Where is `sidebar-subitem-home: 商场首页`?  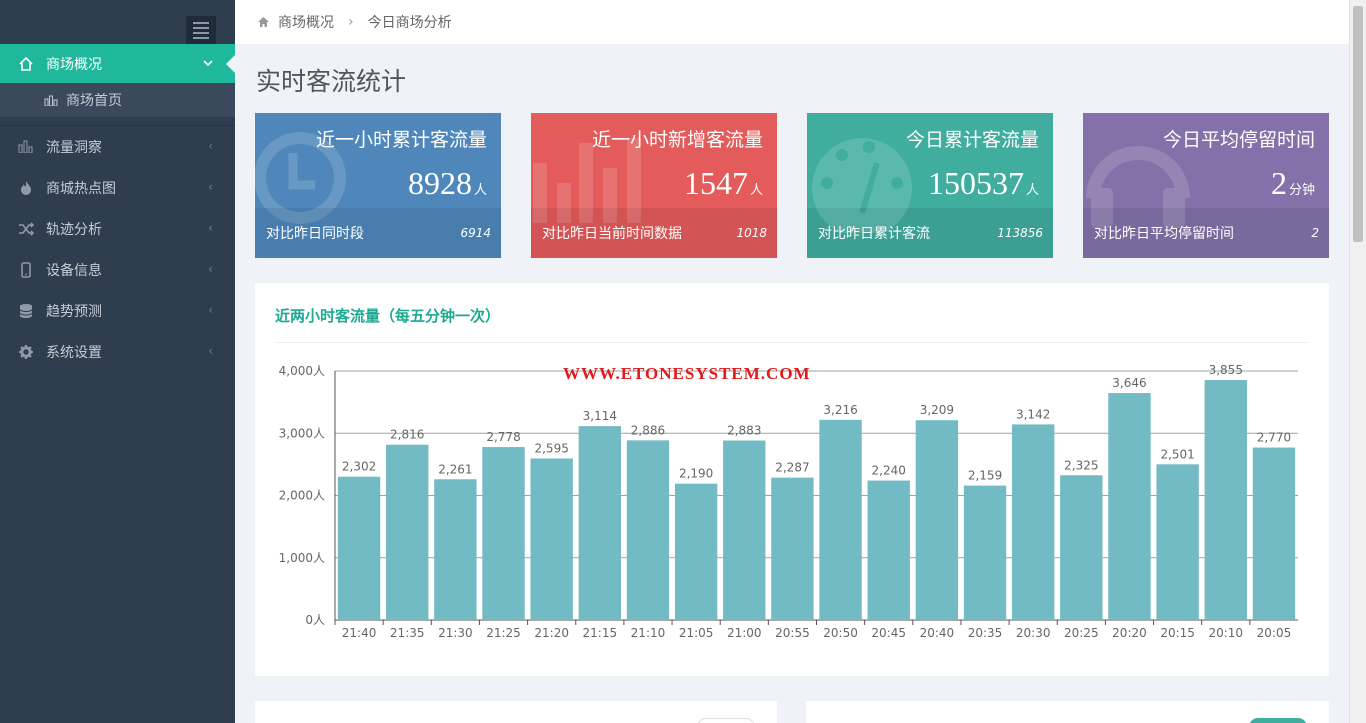 sidebar-subitem-home: 商场首页 is located at coordinates (117, 100).